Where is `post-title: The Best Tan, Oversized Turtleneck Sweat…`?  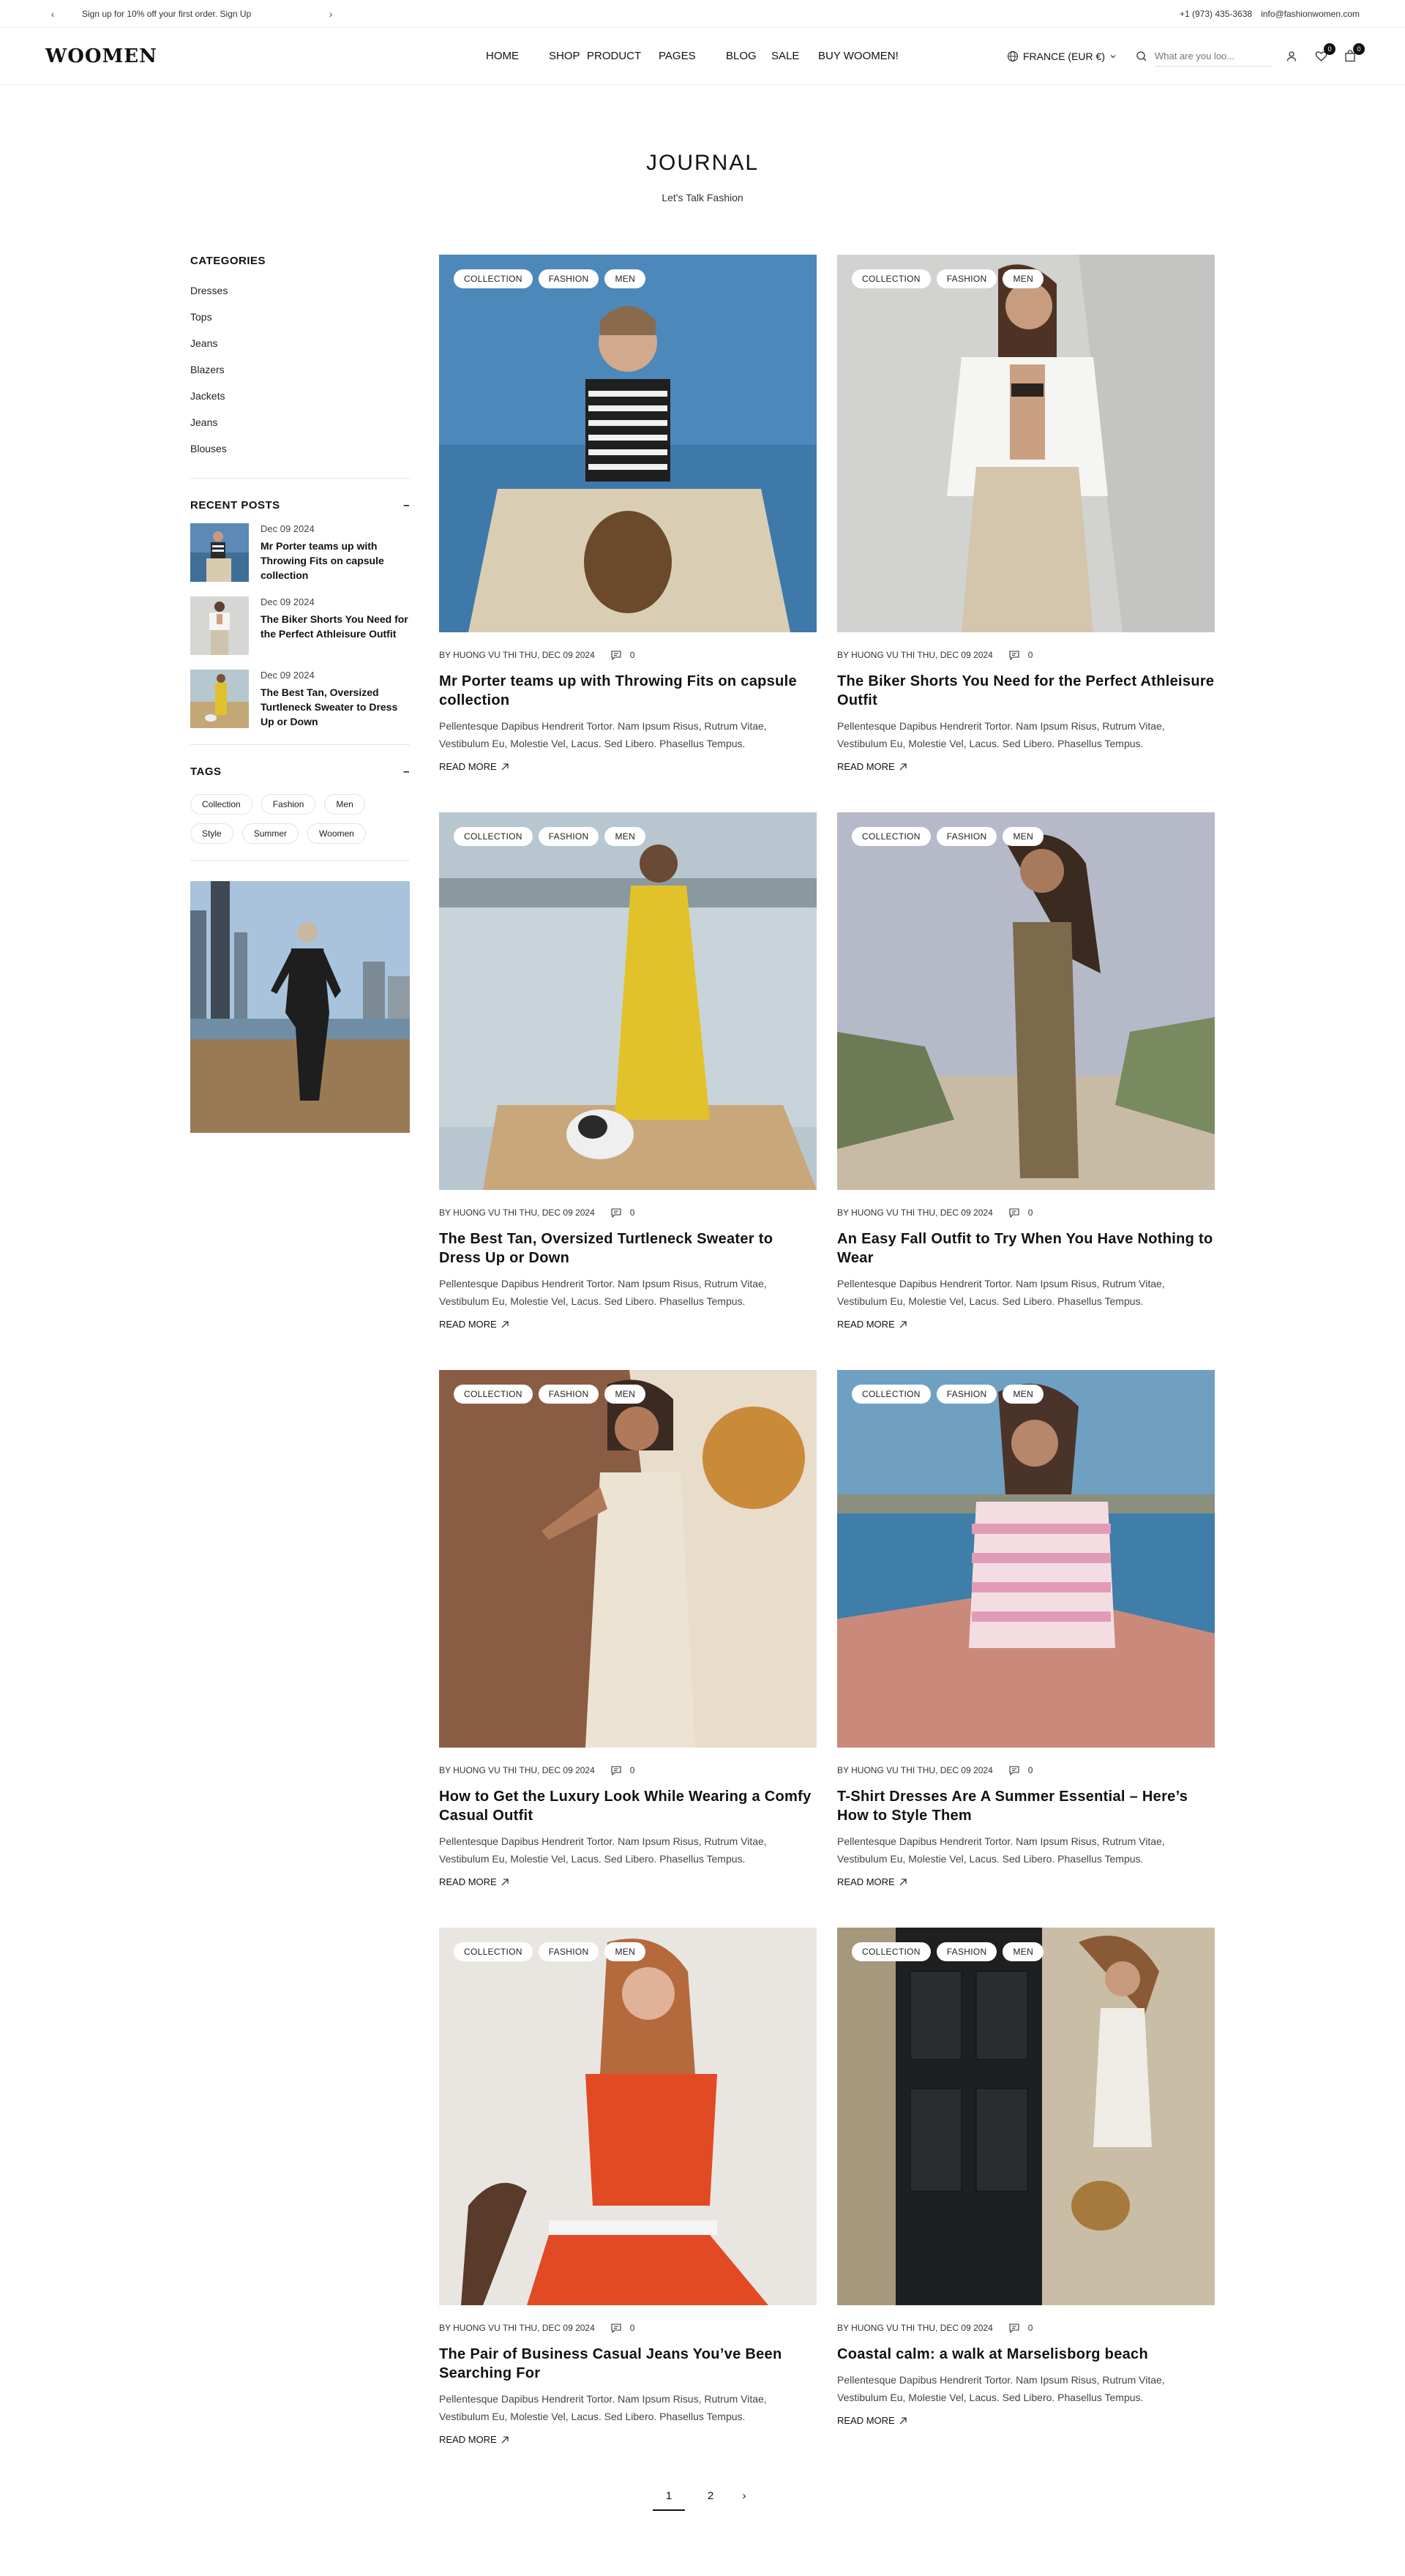
post-title: The Best Tan, Oversized Turtleneck Sweat… is located at coordinates (628, 1248).